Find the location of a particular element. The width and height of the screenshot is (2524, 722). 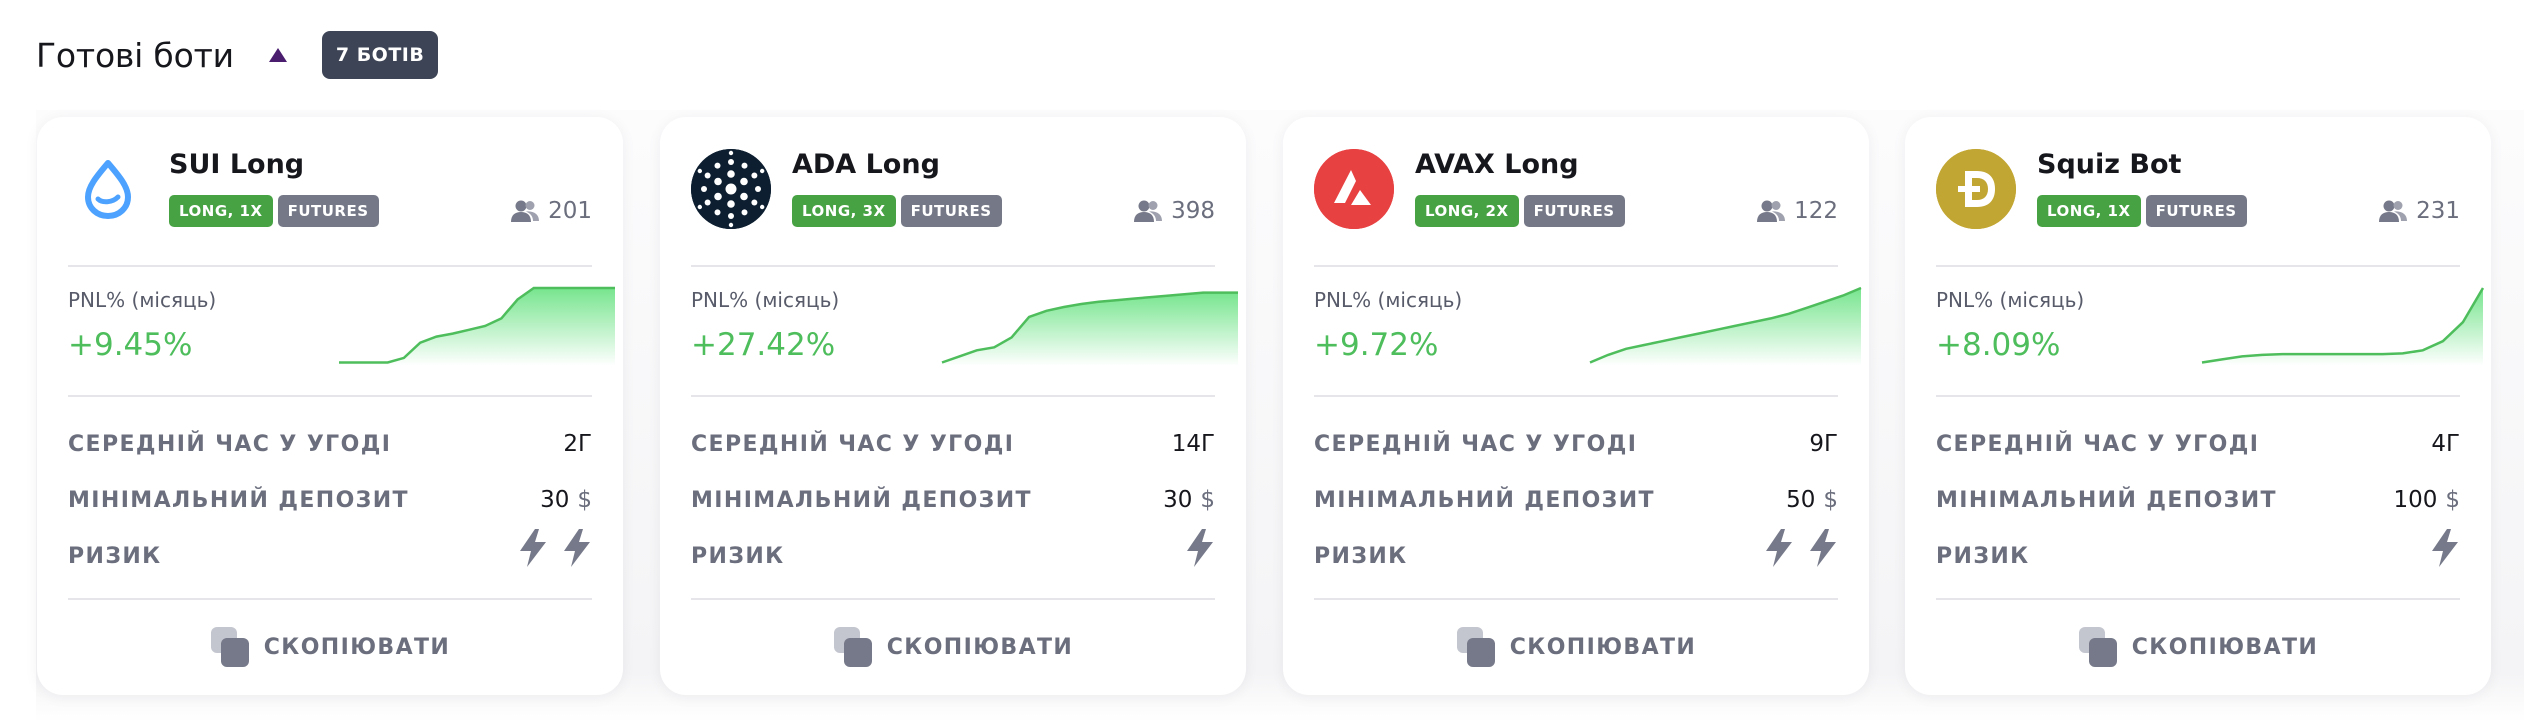

card-header: SUI Long LONG, 1X FUTURES 201 is located at coordinates (330, 192).